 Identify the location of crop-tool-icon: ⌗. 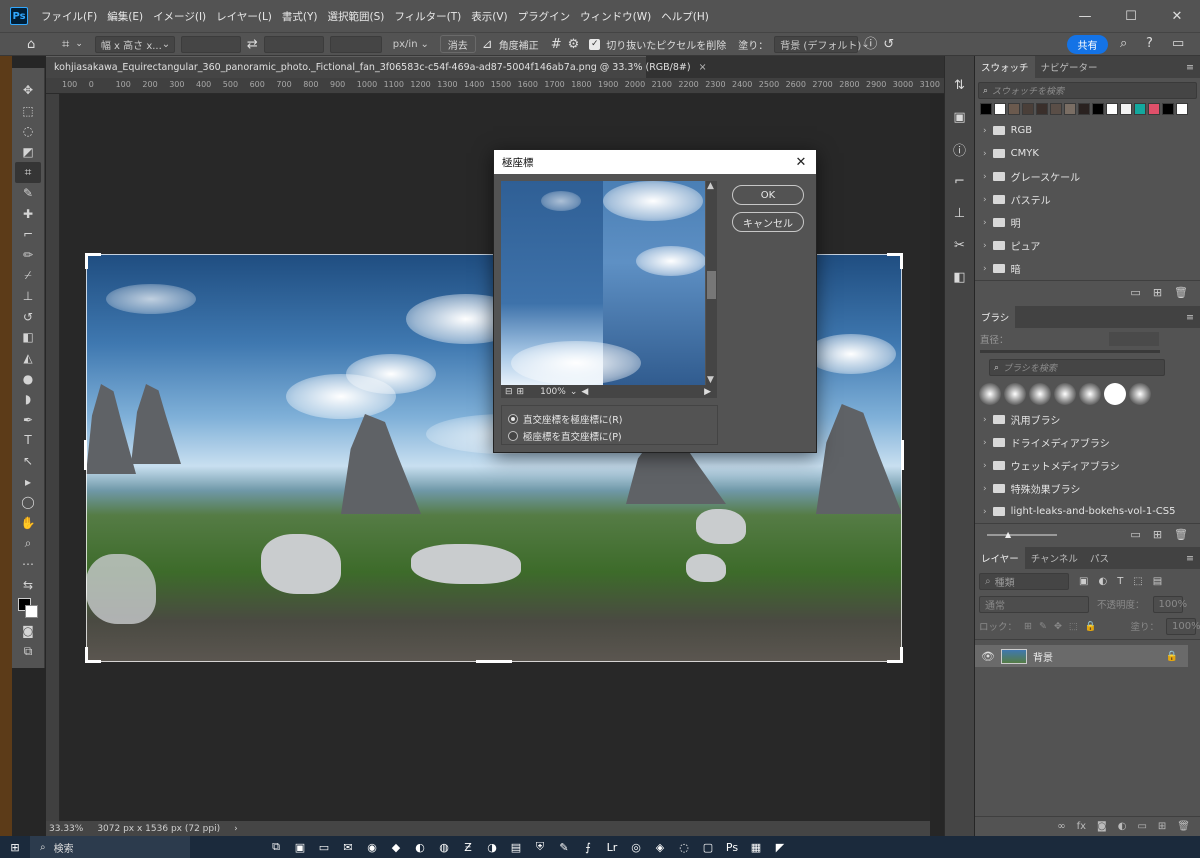
(28, 172).